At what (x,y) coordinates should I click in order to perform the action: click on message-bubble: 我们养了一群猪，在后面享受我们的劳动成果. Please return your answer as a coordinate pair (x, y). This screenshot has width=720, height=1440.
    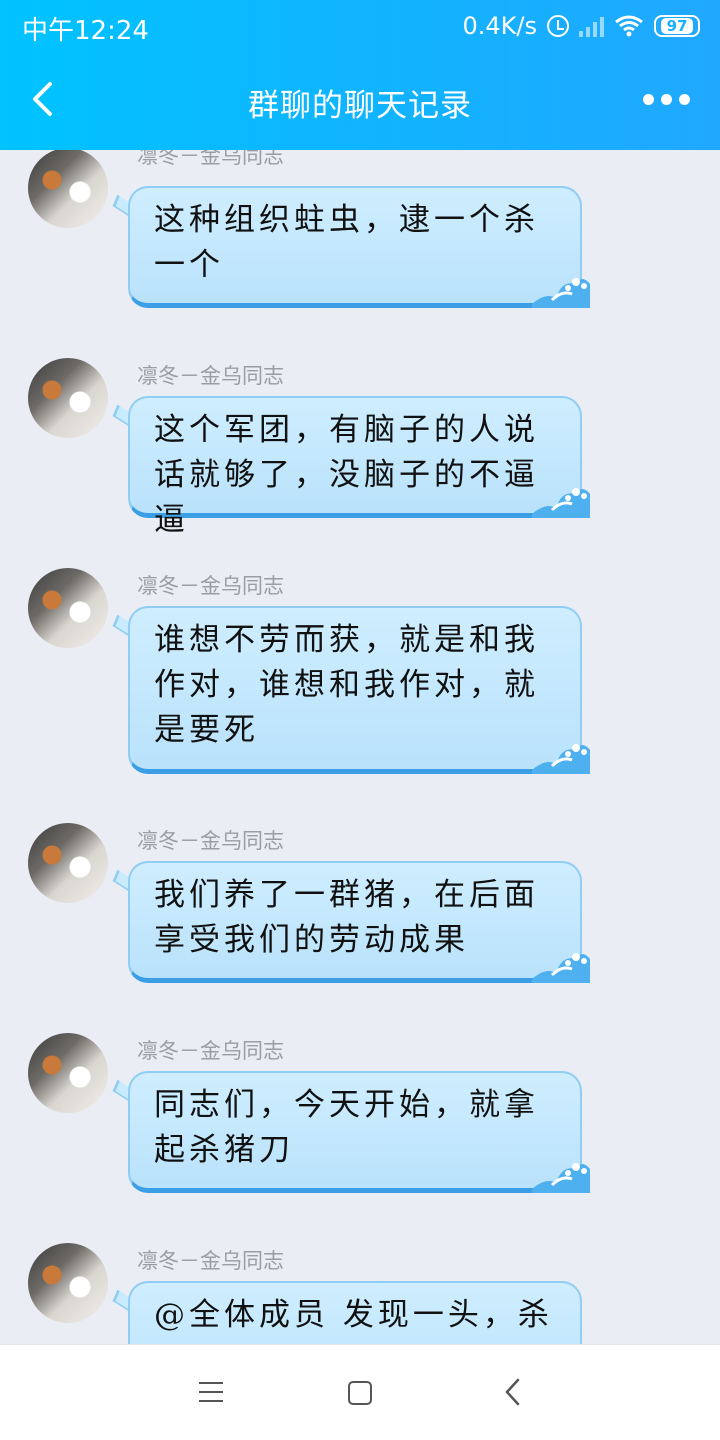
    Looking at the image, I should click on (355, 922).